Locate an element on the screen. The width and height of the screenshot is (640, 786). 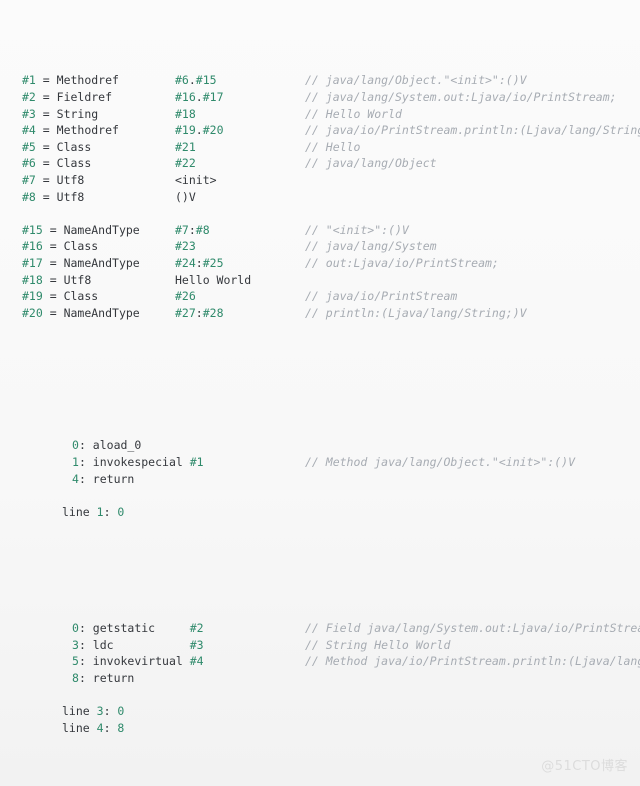
cp-comment: // Hello World is located at coordinates (353, 113).